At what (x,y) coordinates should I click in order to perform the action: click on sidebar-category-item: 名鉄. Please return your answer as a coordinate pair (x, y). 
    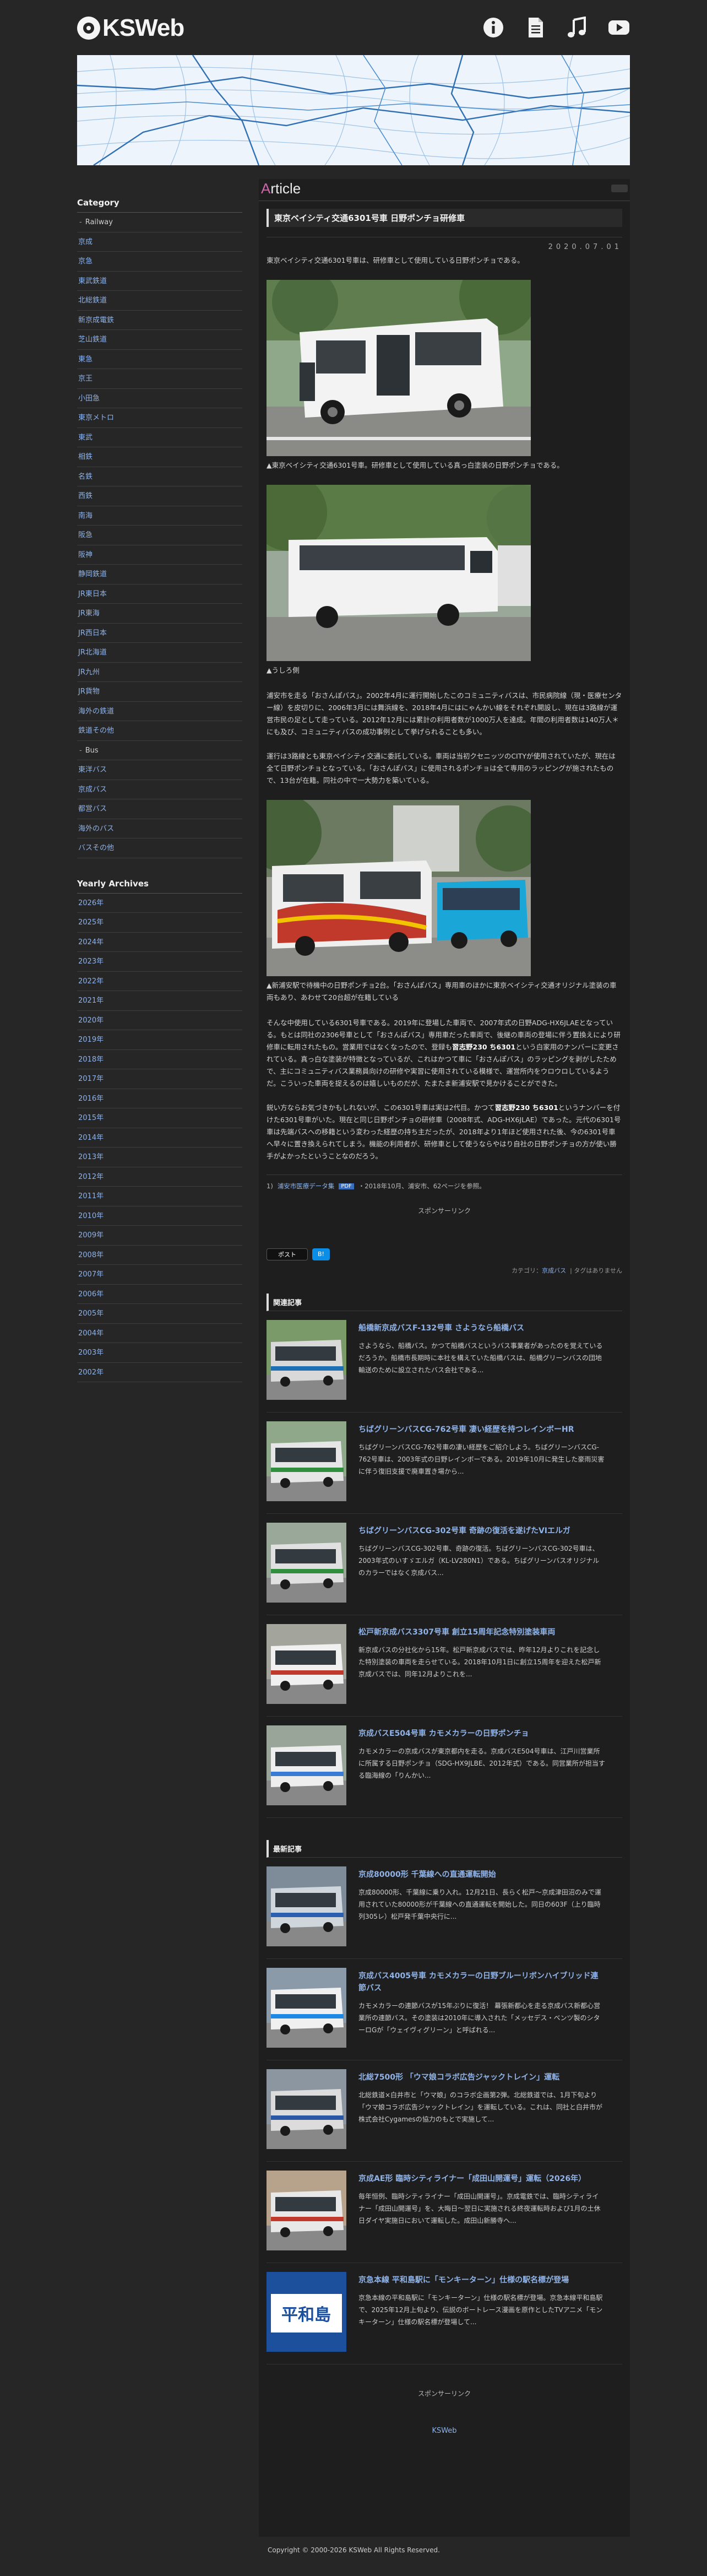
    Looking at the image, I should click on (159, 476).